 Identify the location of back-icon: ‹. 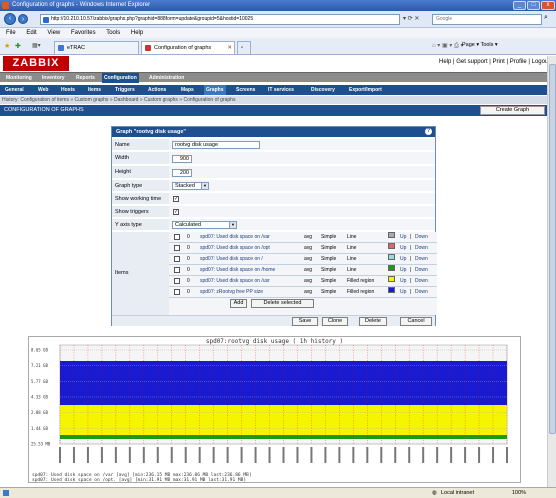
(10, 19).